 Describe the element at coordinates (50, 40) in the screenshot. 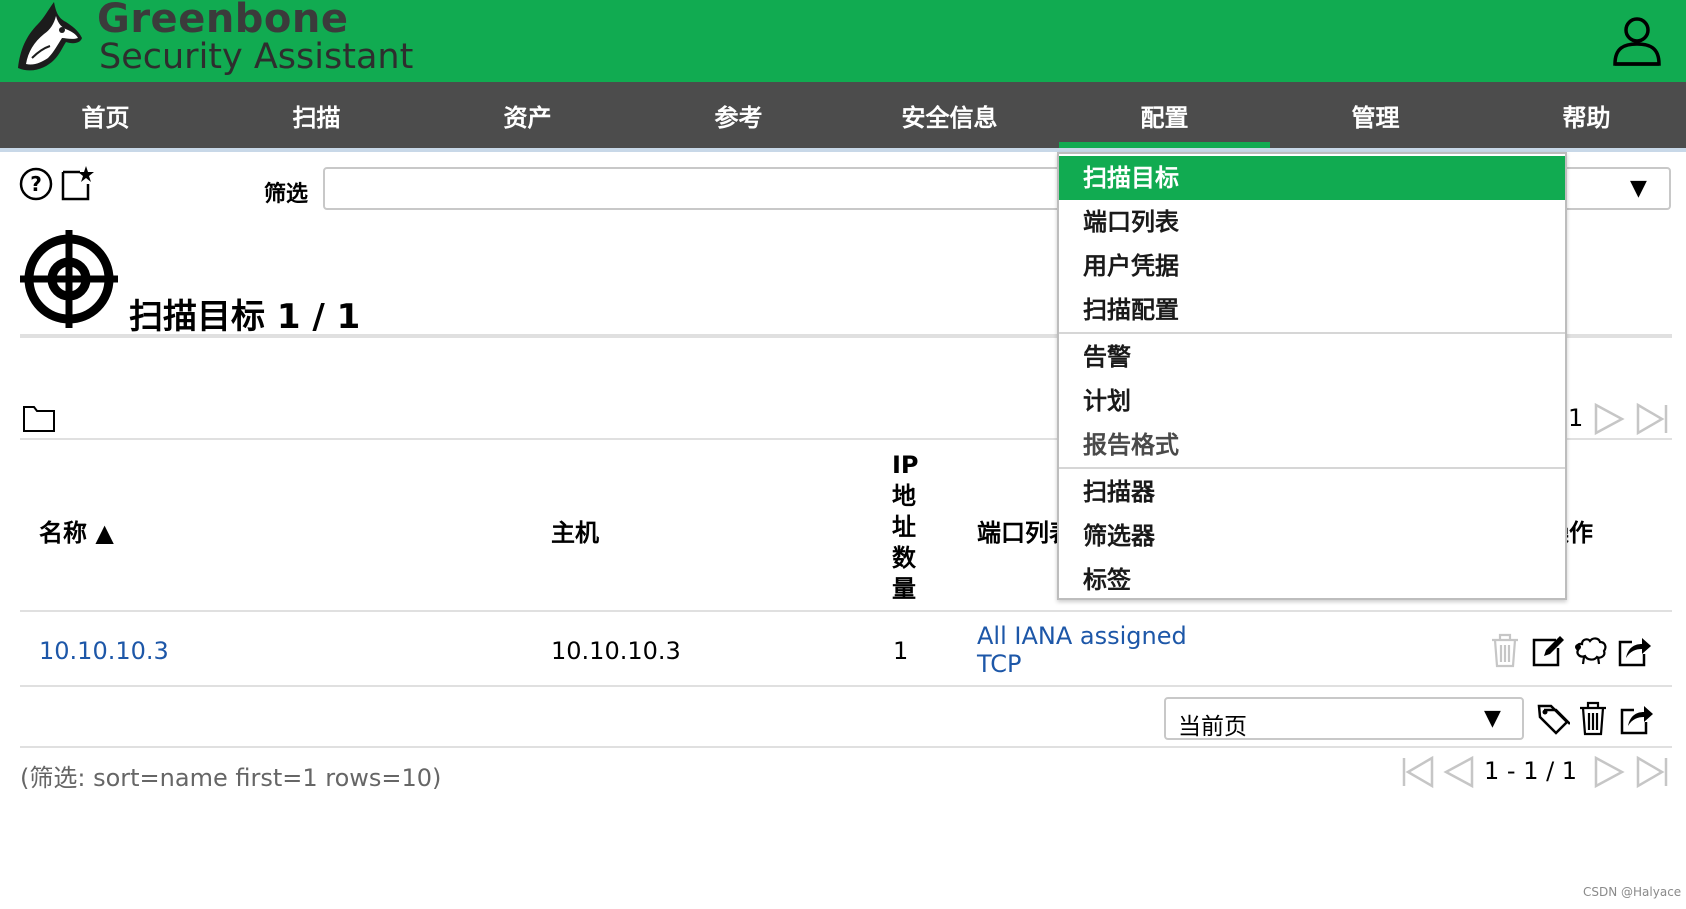

I see `greenbone-dragon-logo-icon` at that location.